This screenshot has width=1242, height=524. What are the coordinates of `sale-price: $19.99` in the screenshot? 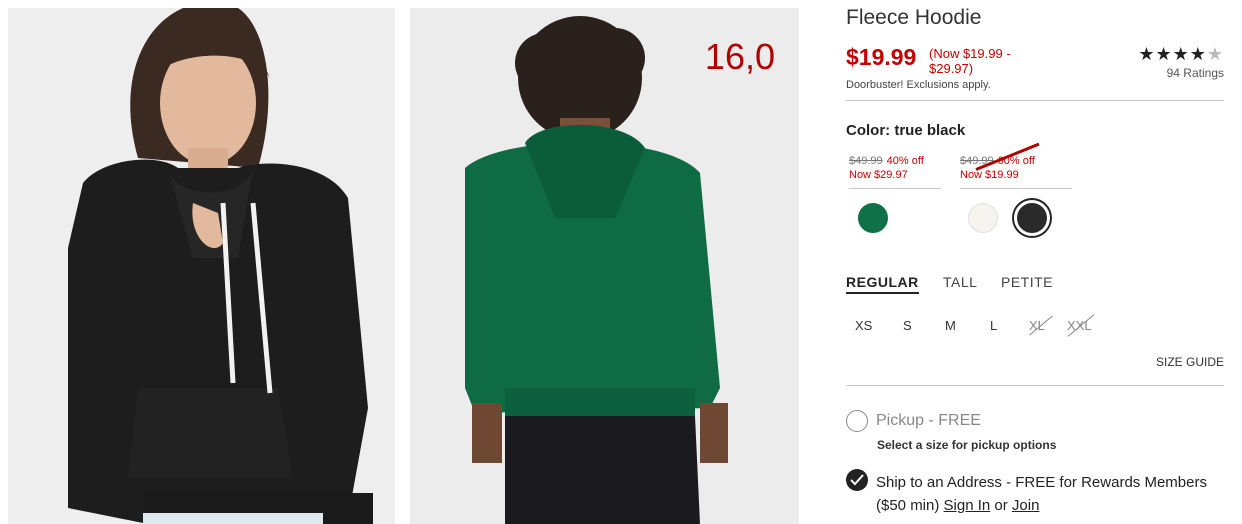 It's located at (881, 57).